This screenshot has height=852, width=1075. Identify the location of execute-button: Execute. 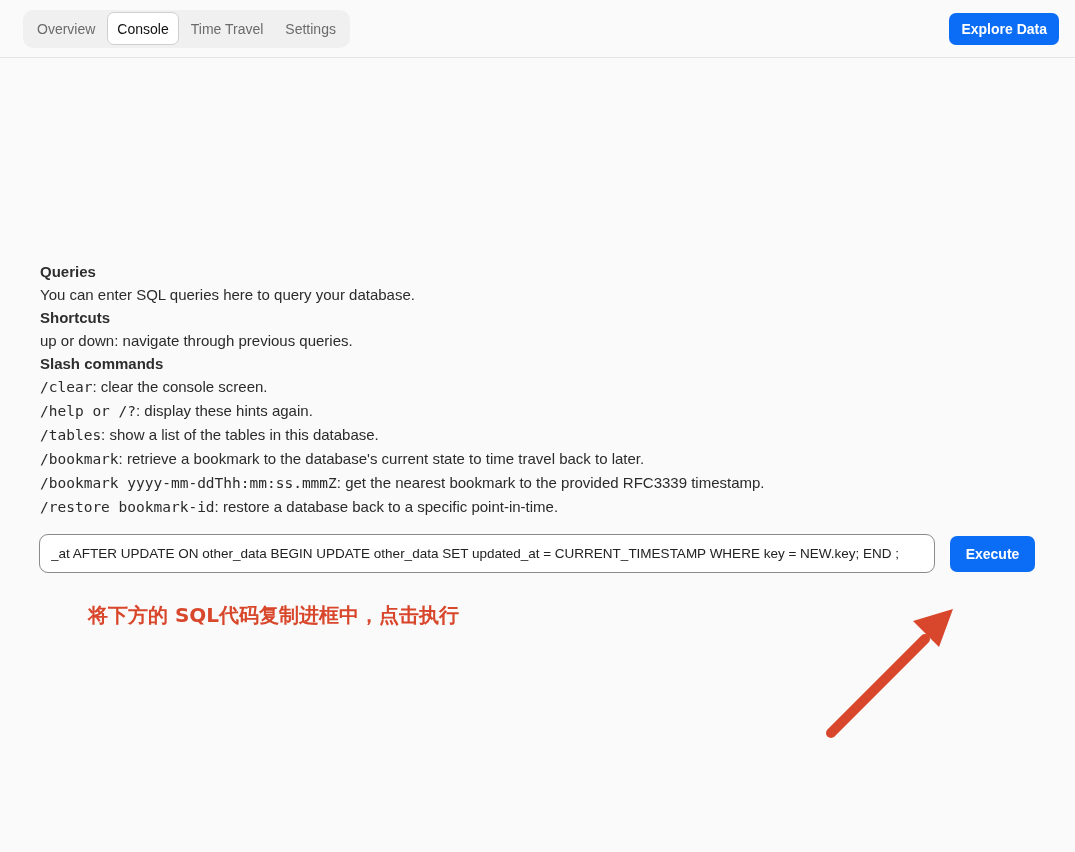
(992, 553).